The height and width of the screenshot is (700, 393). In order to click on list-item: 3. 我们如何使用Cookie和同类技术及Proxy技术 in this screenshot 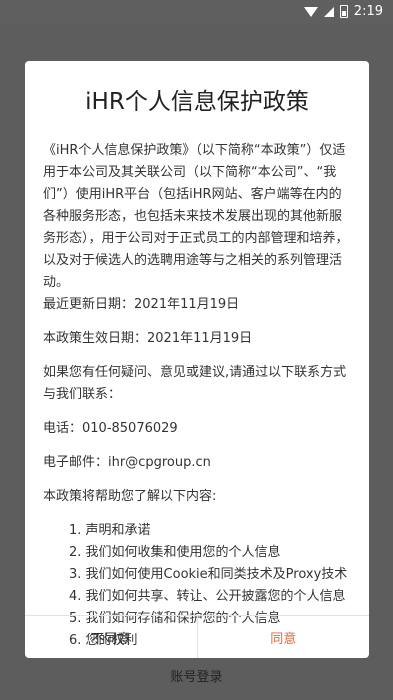, I will do `click(208, 574)`.